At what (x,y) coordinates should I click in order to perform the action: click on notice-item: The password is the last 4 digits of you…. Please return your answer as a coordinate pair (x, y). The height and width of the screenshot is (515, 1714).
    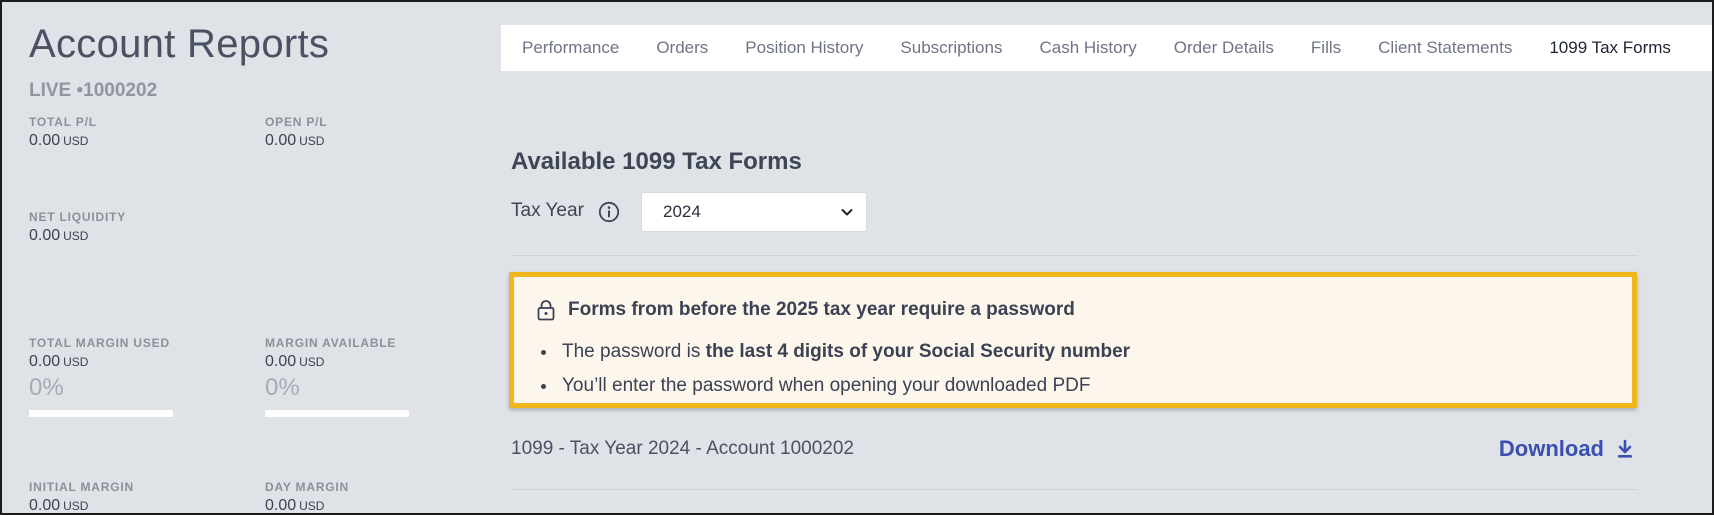
    Looking at the image, I should click on (844, 352).